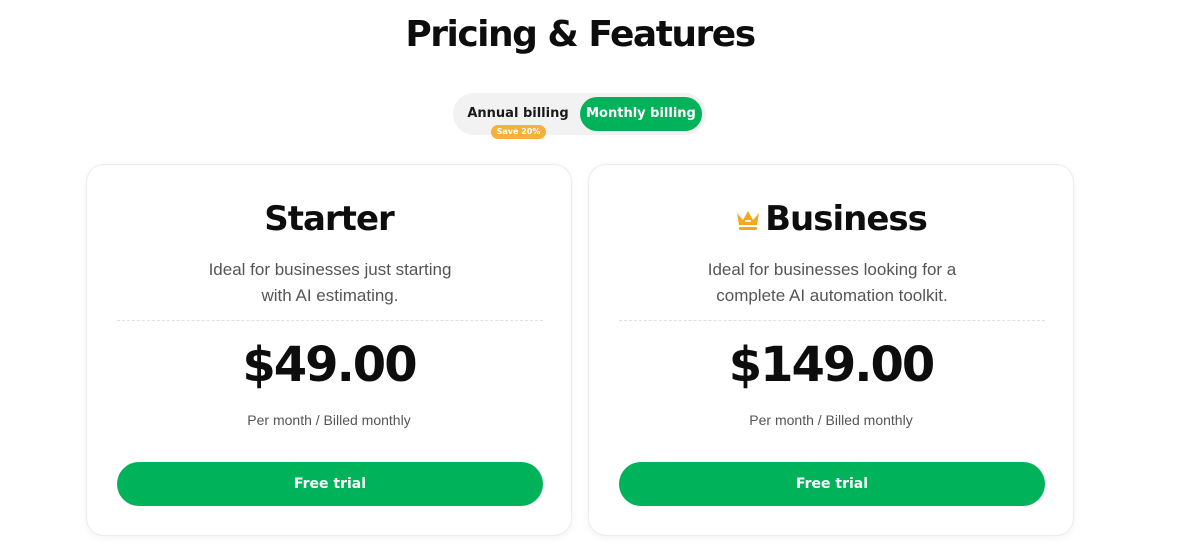 Image resolution: width=1200 pixels, height=546 pixels. Describe the element at coordinates (641, 114) in the screenshot. I see `monthly-billing-option: Monthly billing` at that location.